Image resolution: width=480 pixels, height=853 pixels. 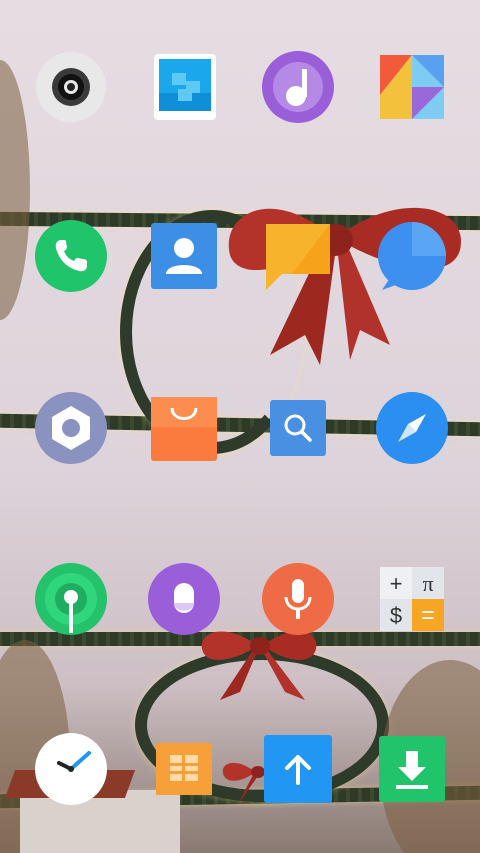 What do you see at coordinates (71, 769) in the screenshot?
I see `clock-icon` at bounding box center [71, 769].